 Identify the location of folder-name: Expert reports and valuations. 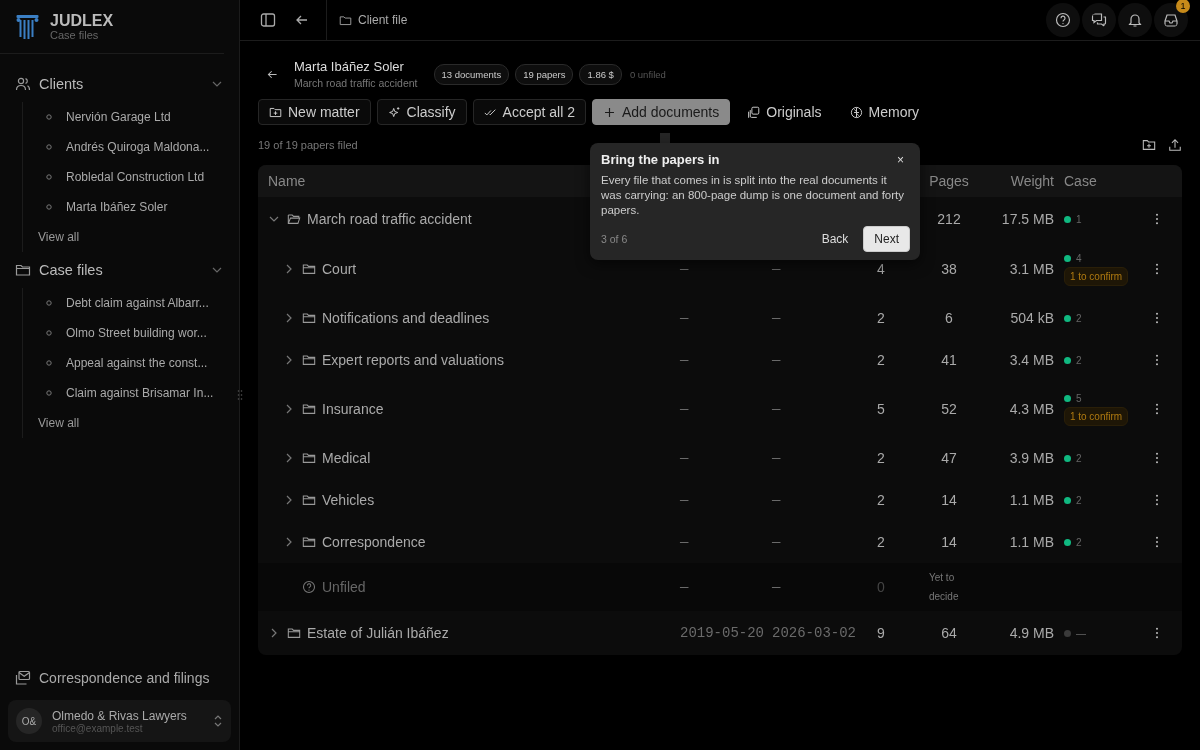
(413, 360).